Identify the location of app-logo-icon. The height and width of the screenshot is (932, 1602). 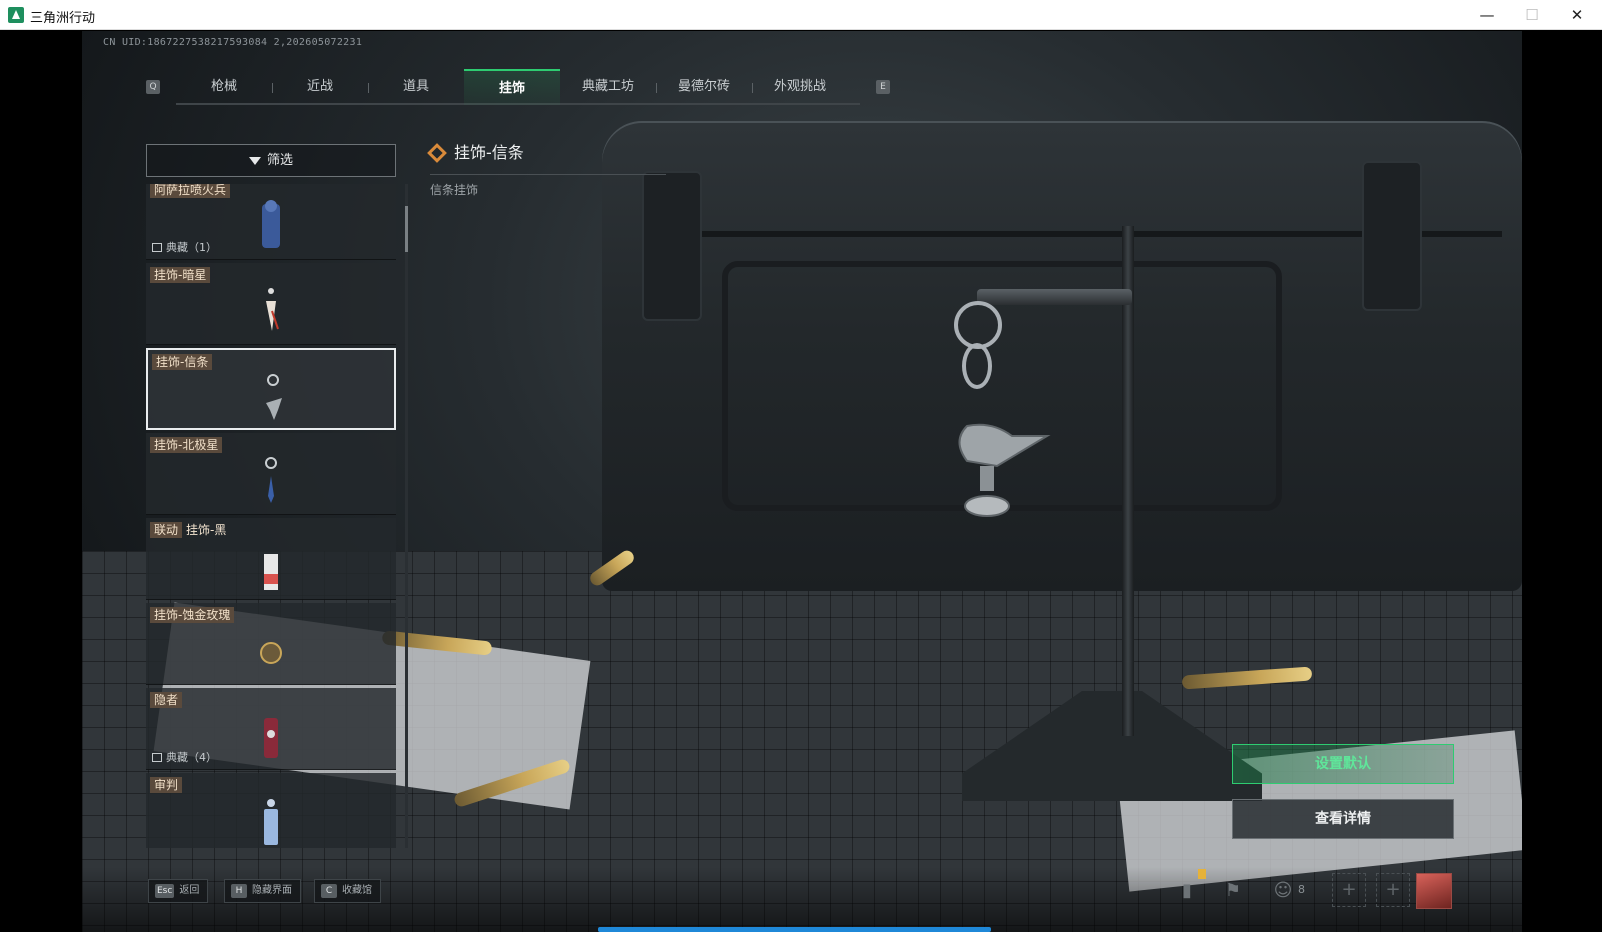
(16, 15).